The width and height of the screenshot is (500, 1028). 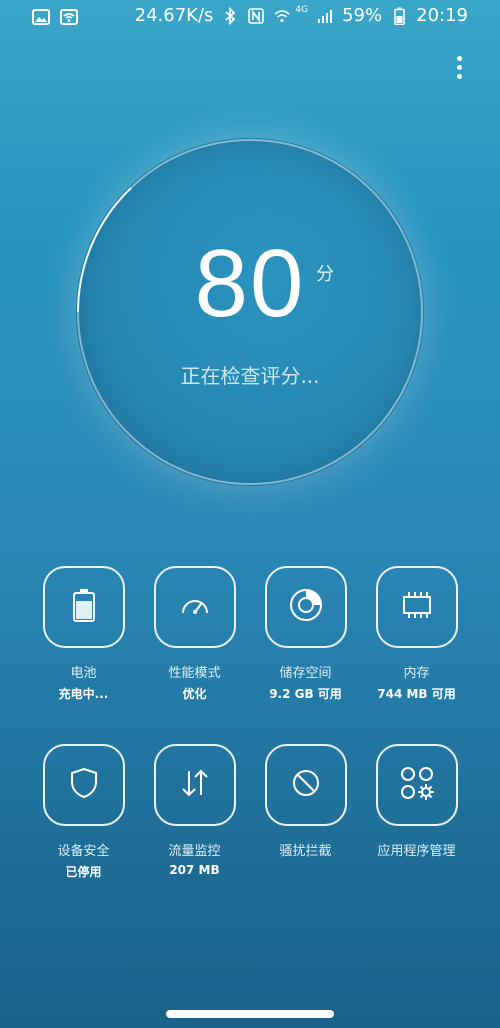 I want to click on tile-spam-button, so click(x=305, y=785).